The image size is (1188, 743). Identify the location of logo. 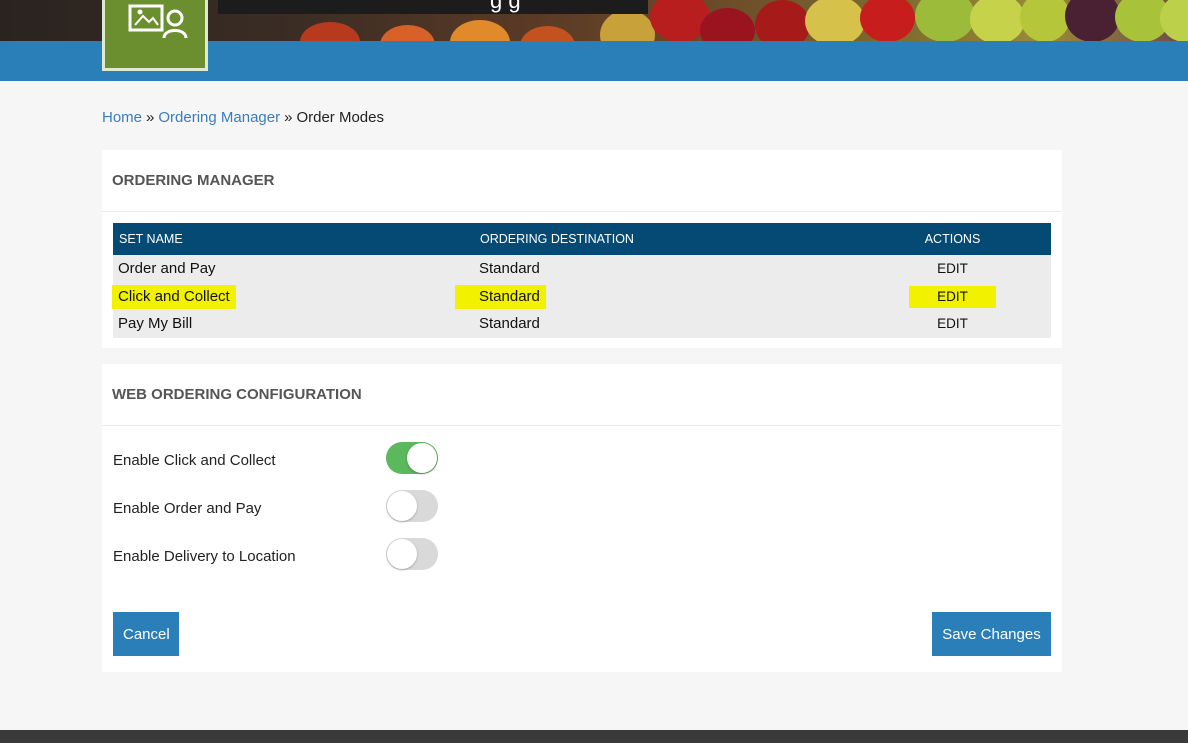
(155, 35).